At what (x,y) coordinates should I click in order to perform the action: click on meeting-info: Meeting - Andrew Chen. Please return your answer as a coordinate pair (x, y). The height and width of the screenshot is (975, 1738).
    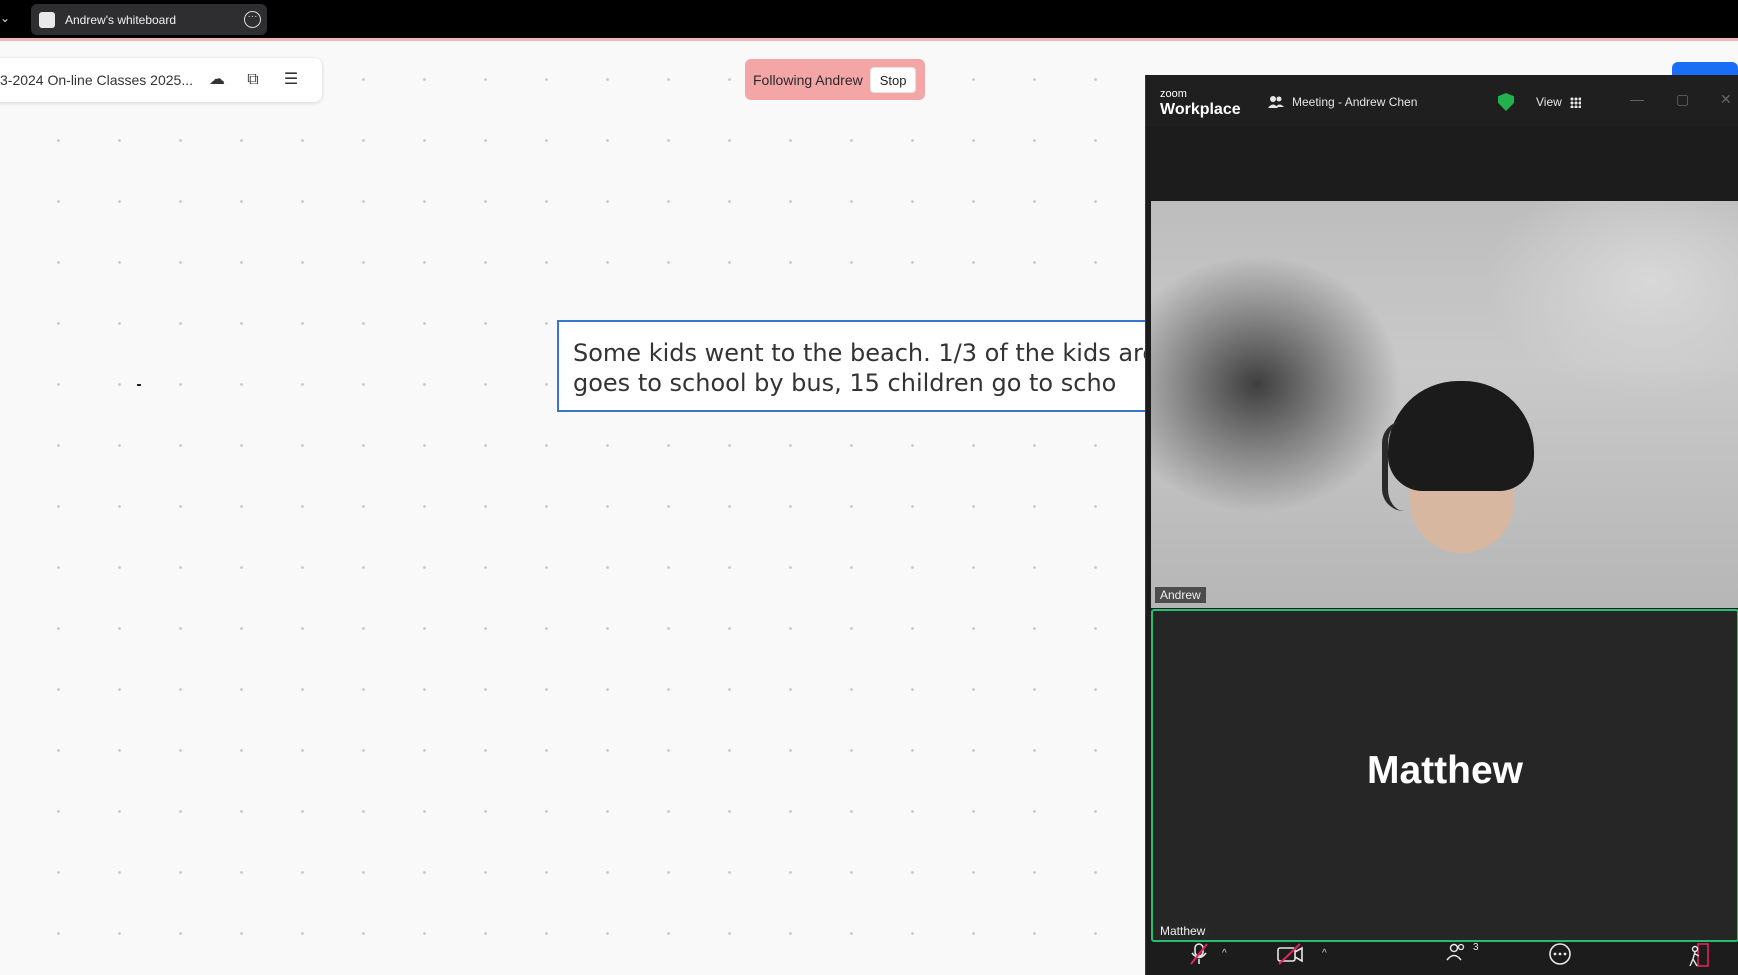
    Looking at the image, I should click on (1342, 102).